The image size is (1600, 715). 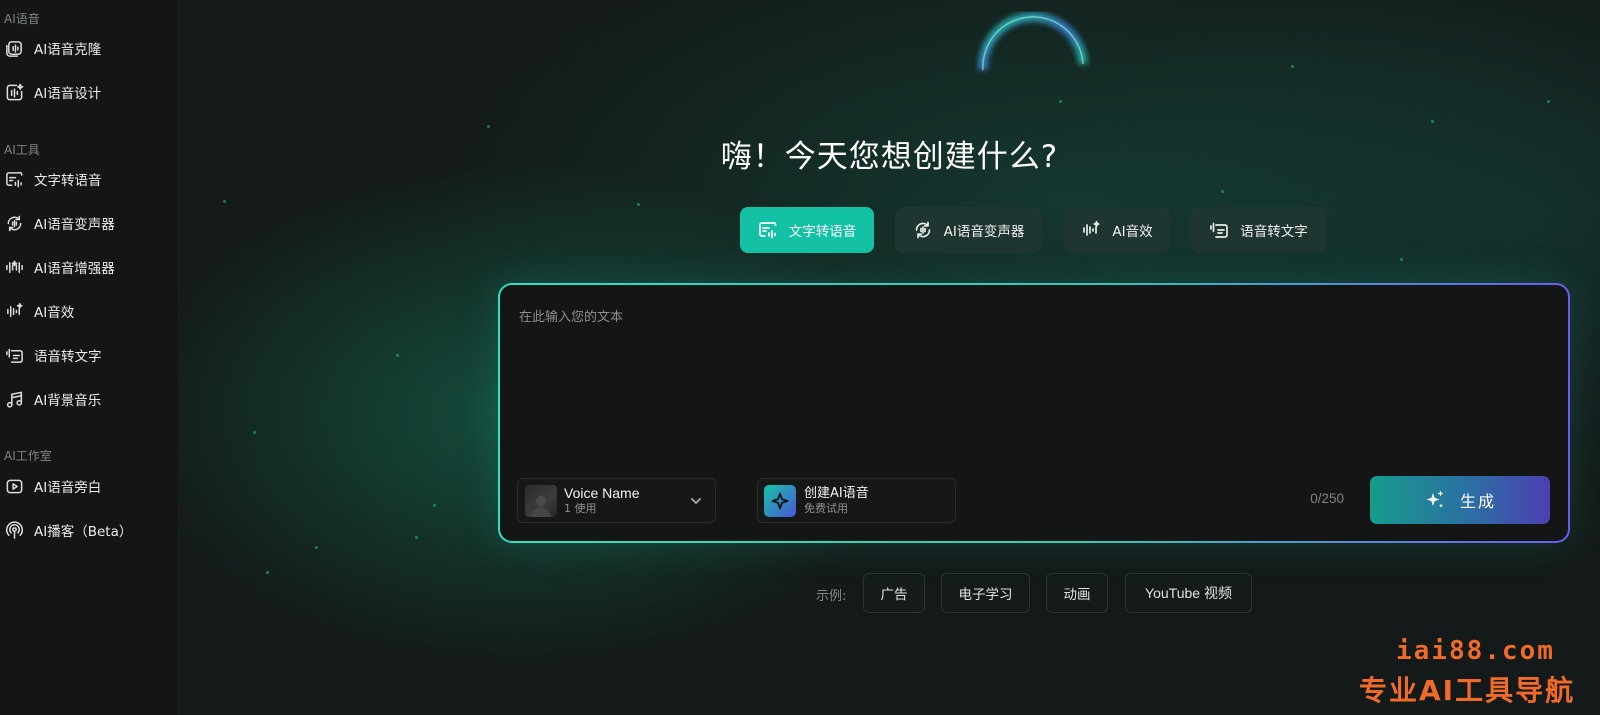 I want to click on tab-label: AI音效, so click(x=1132, y=232).